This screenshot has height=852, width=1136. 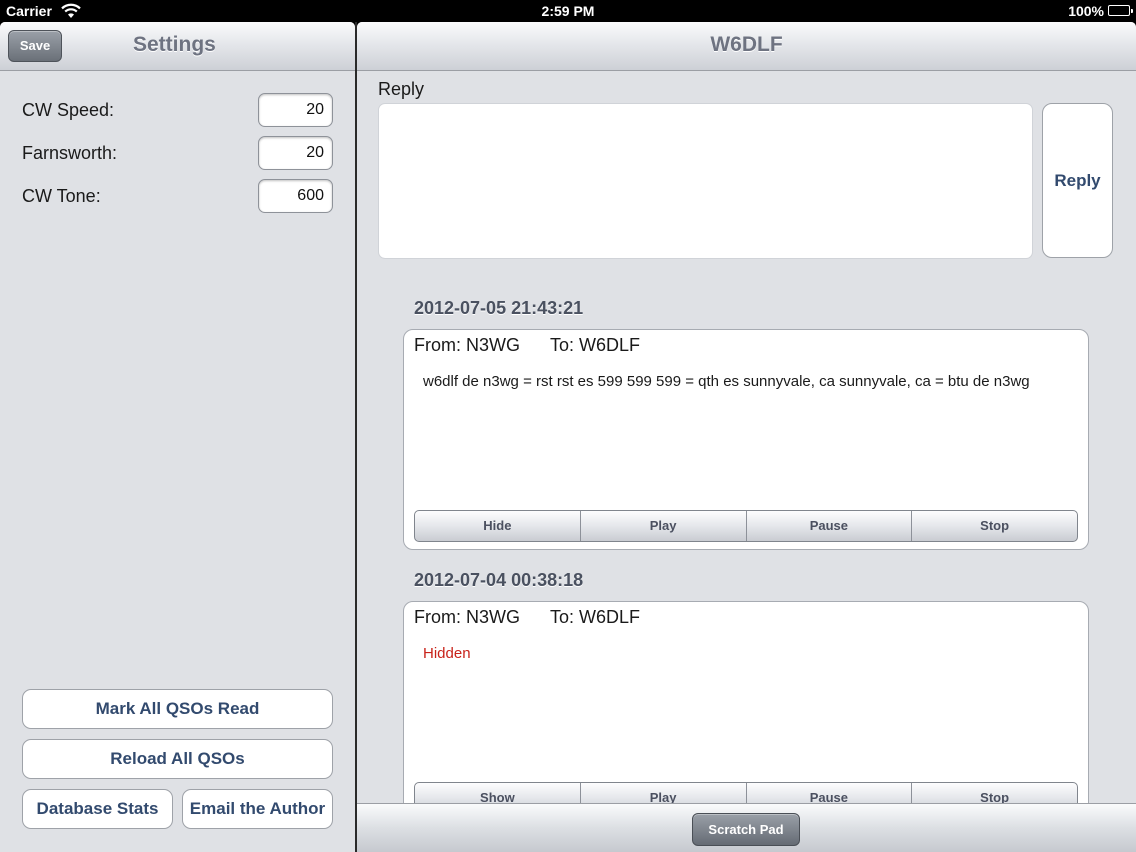 What do you see at coordinates (61, 196) in the screenshot?
I see `cw-tone-label: CW Tone:` at bounding box center [61, 196].